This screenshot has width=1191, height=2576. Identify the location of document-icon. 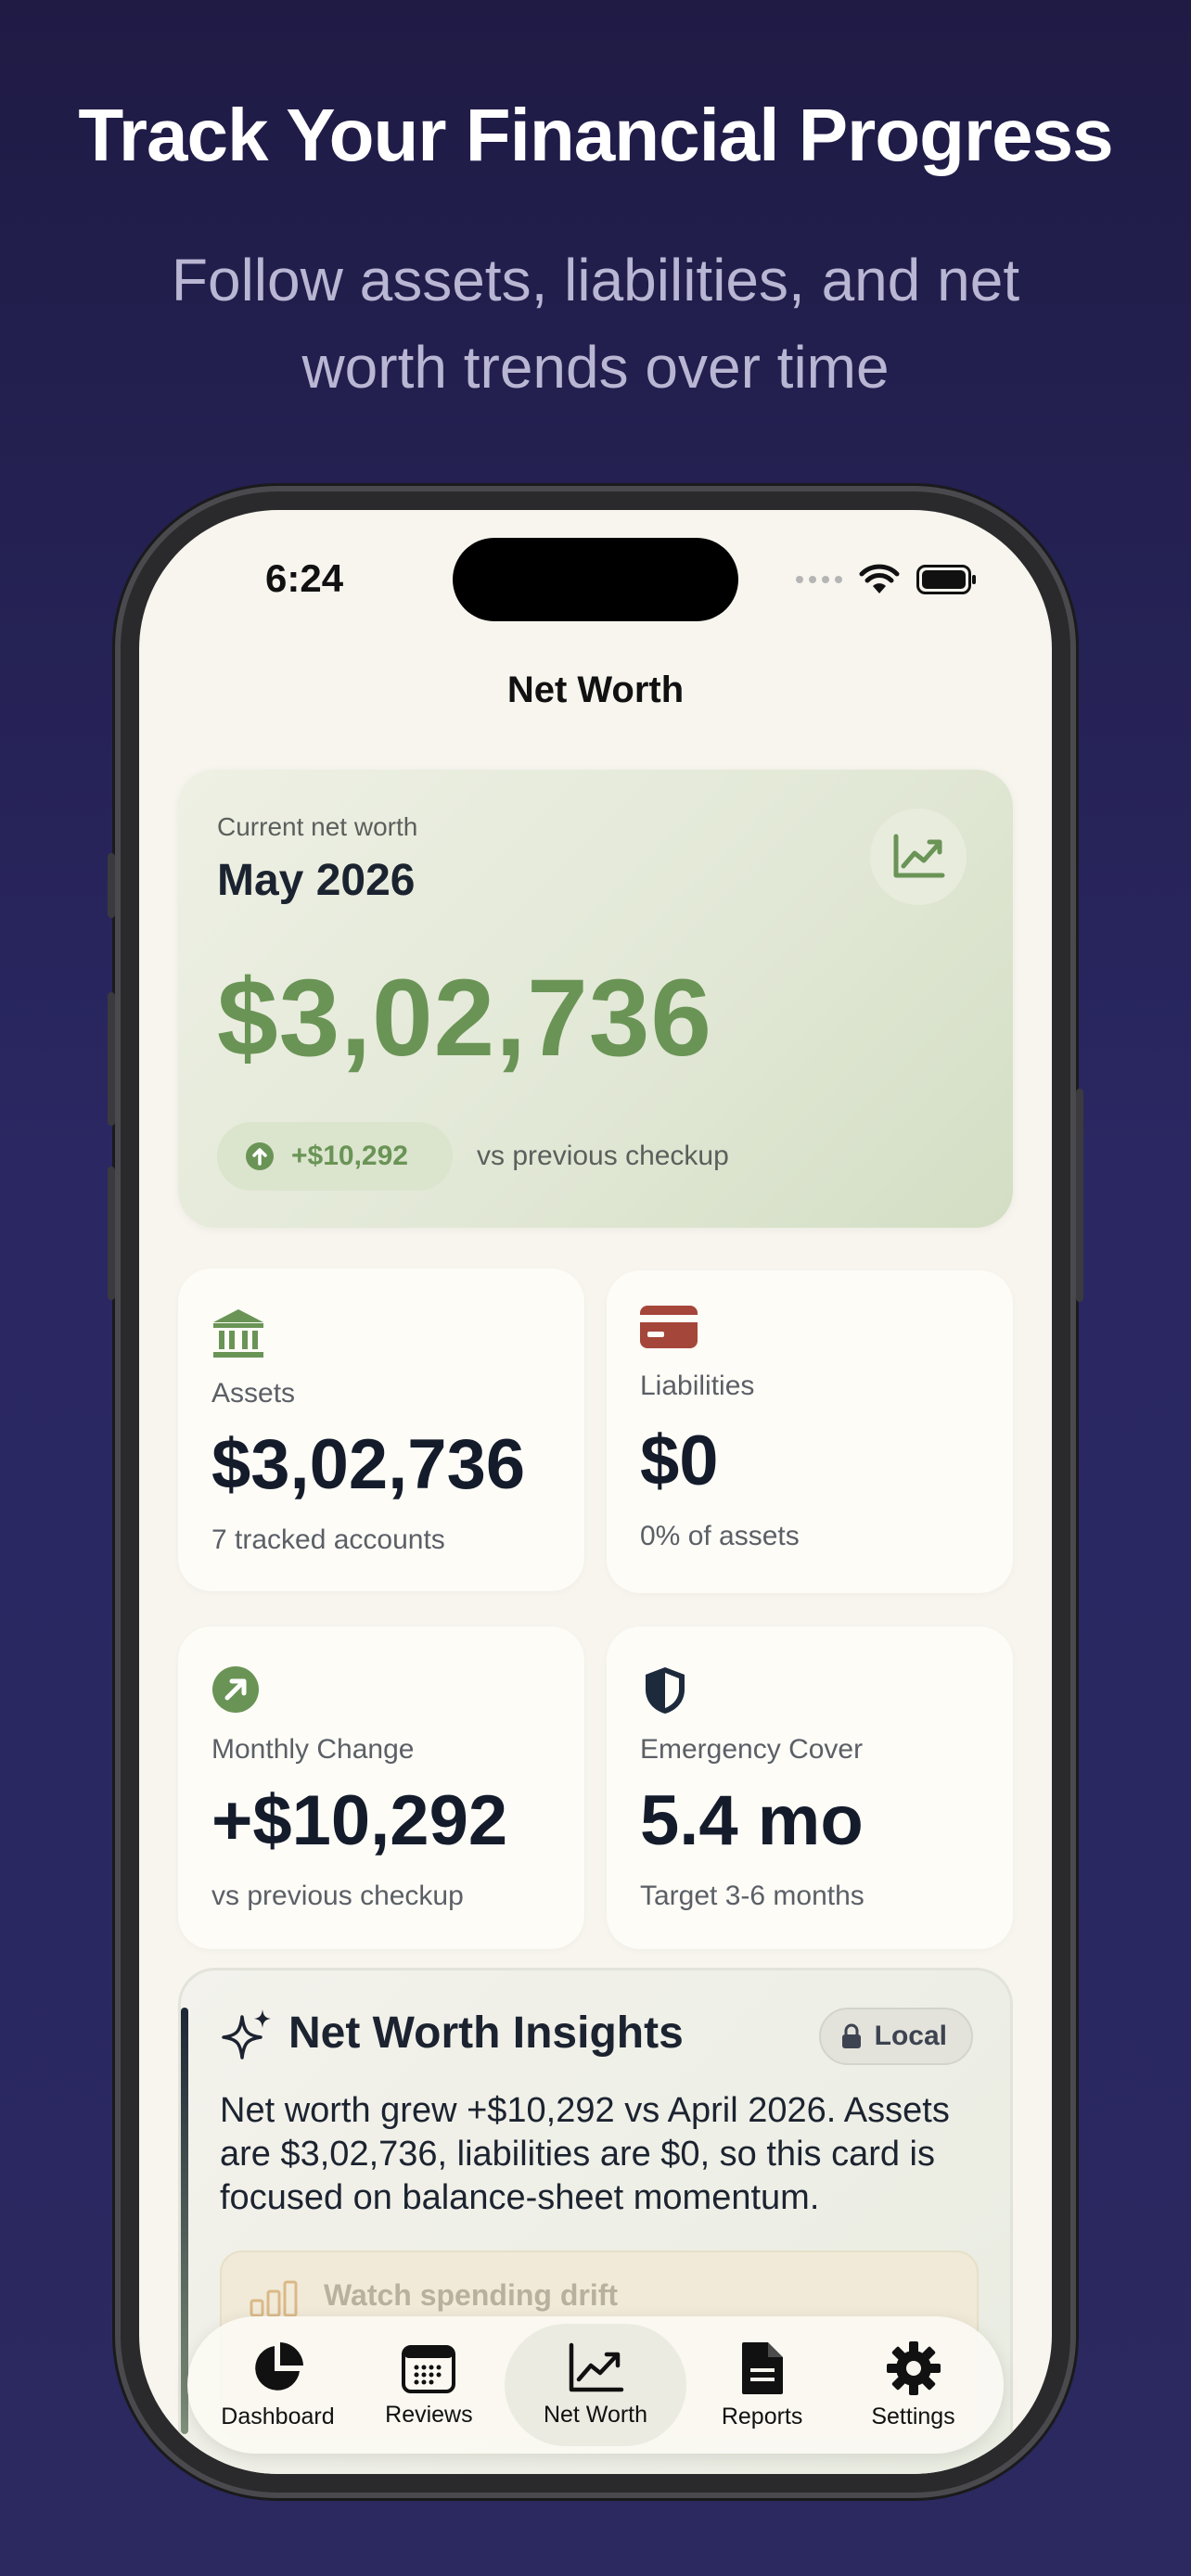
(762, 2367).